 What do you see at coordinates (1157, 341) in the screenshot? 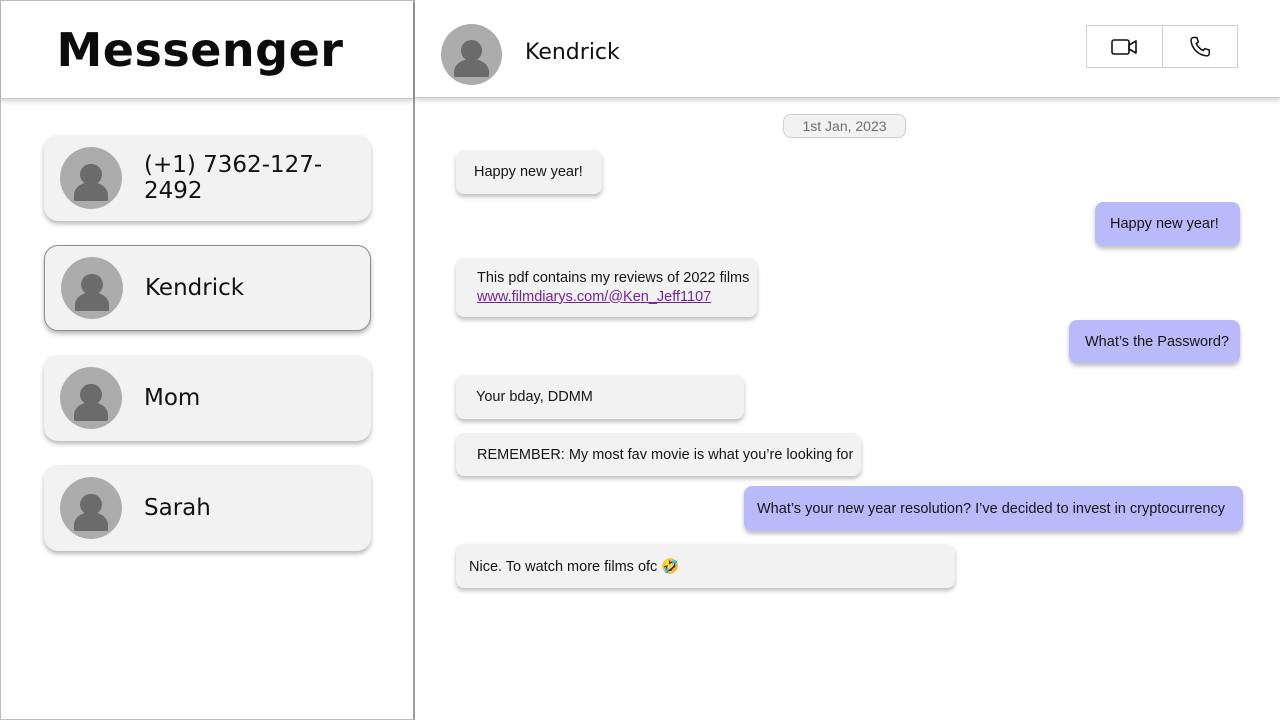
I see `message-text: What’s the Password?` at bounding box center [1157, 341].